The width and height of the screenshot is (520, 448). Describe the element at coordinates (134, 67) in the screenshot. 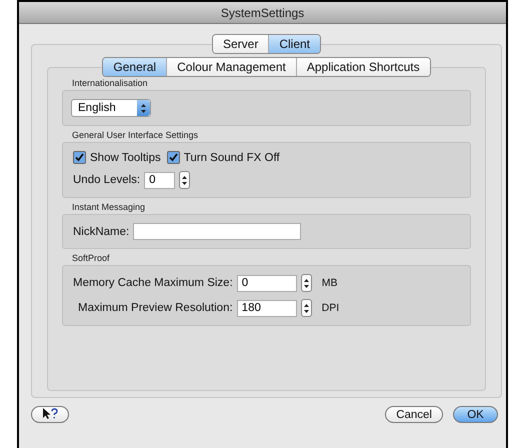

I see `tab: General` at that location.